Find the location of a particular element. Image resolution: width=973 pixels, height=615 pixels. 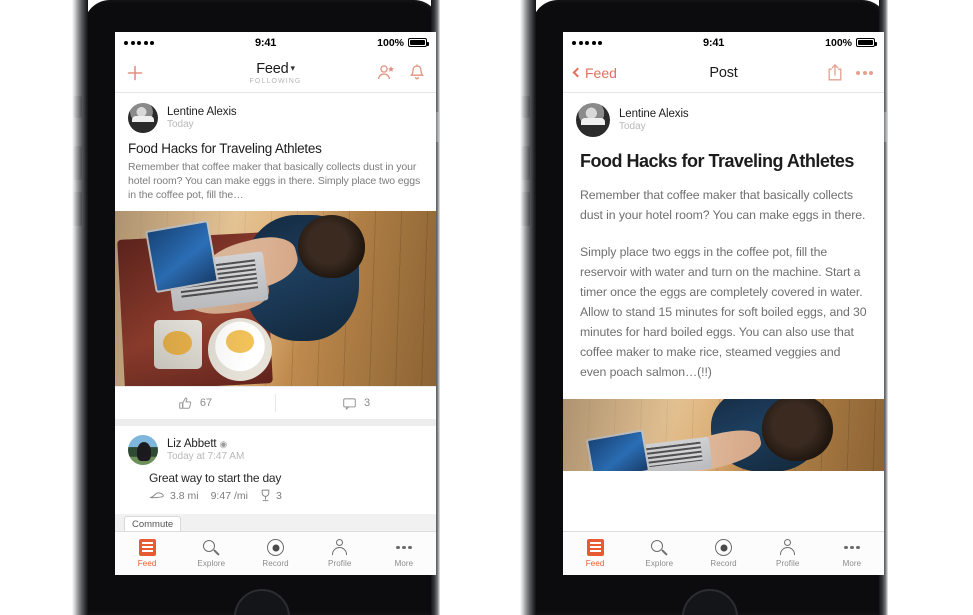

commute-chip: Commute is located at coordinates (153, 523).